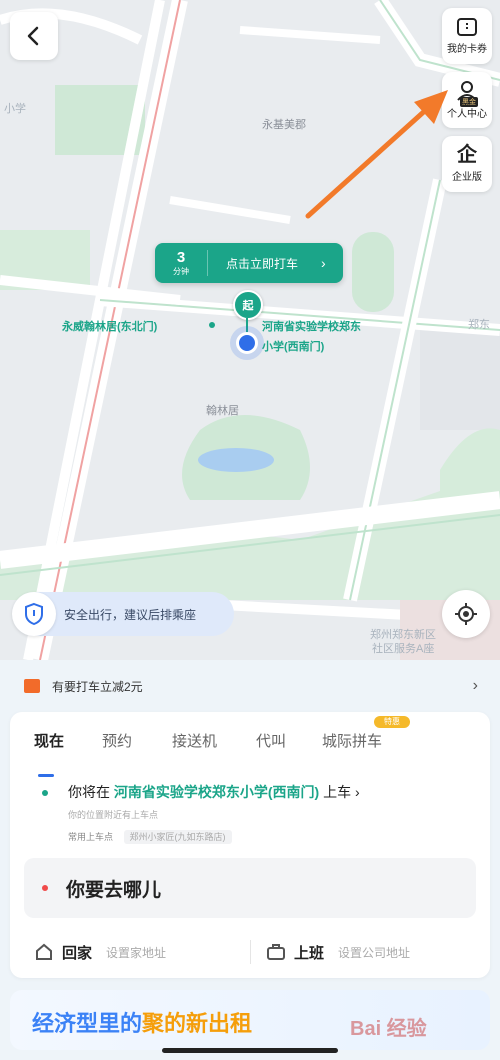  What do you see at coordinates (388, 1029) in the screenshot?
I see `watermark: Bai 经验` at bounding box center [388, 1029].